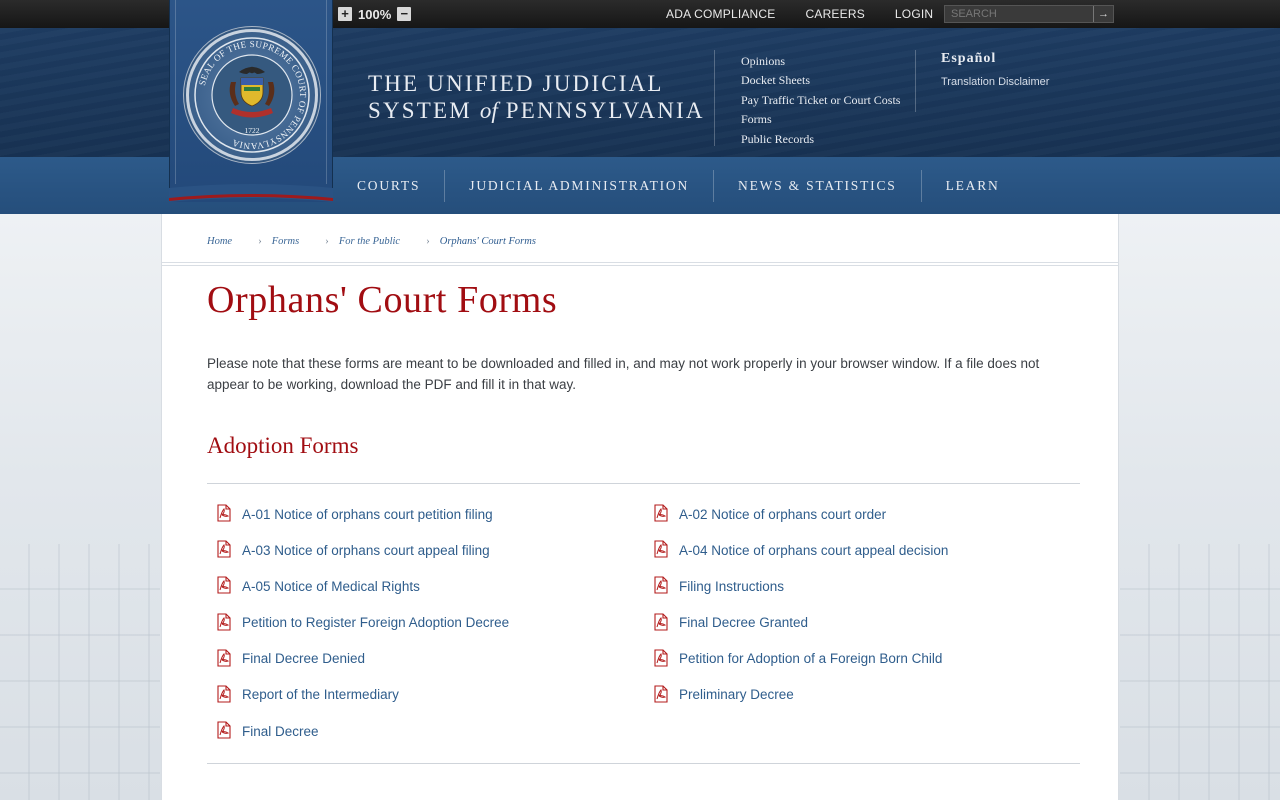  What do you see at coordinates (433, 659) in the screenshot?
I see `form-link: Final Decree Denied` at bounding box center [433, 659].